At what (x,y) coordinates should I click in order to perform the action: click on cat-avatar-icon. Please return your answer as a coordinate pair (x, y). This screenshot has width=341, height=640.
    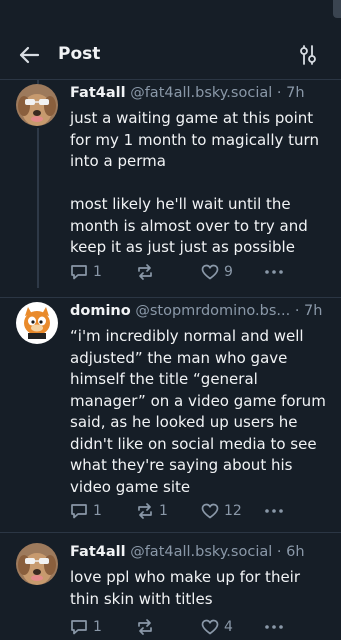
    Looking at the image, I should click on (37, 323).